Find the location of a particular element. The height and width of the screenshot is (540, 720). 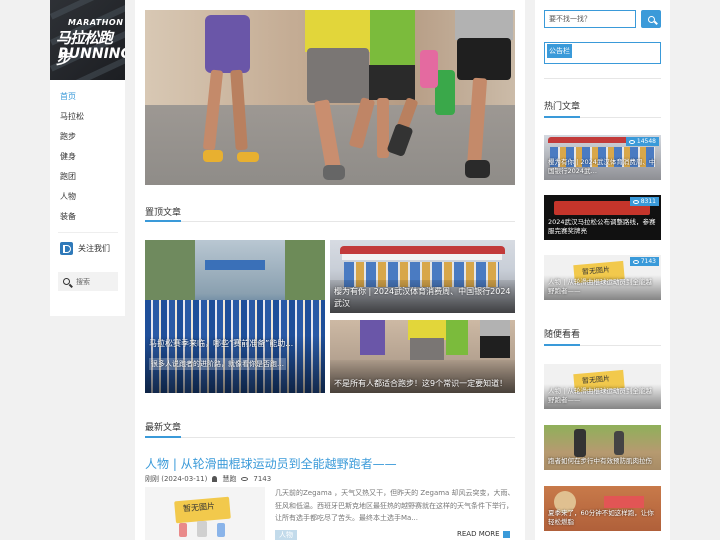

nav-item-people: 人物 is located at coordinates (68, 196).